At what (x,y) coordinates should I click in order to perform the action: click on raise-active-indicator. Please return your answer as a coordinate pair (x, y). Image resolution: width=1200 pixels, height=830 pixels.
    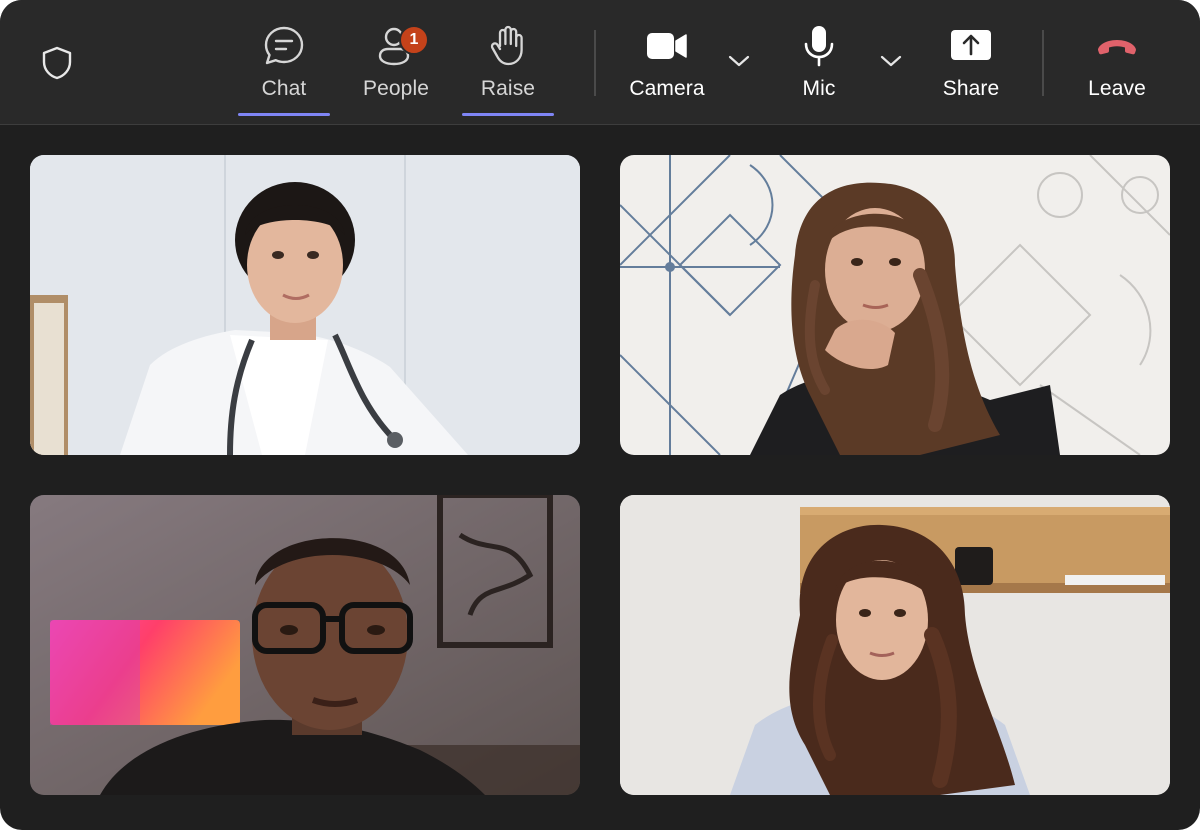
    Looking at the image, I should click on (508, 114).